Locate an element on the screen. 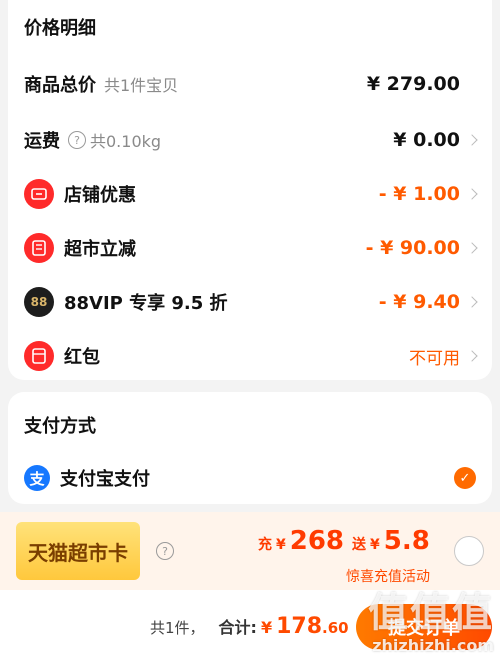  alipay-icon: 支 is located at coordinates (37, 478).